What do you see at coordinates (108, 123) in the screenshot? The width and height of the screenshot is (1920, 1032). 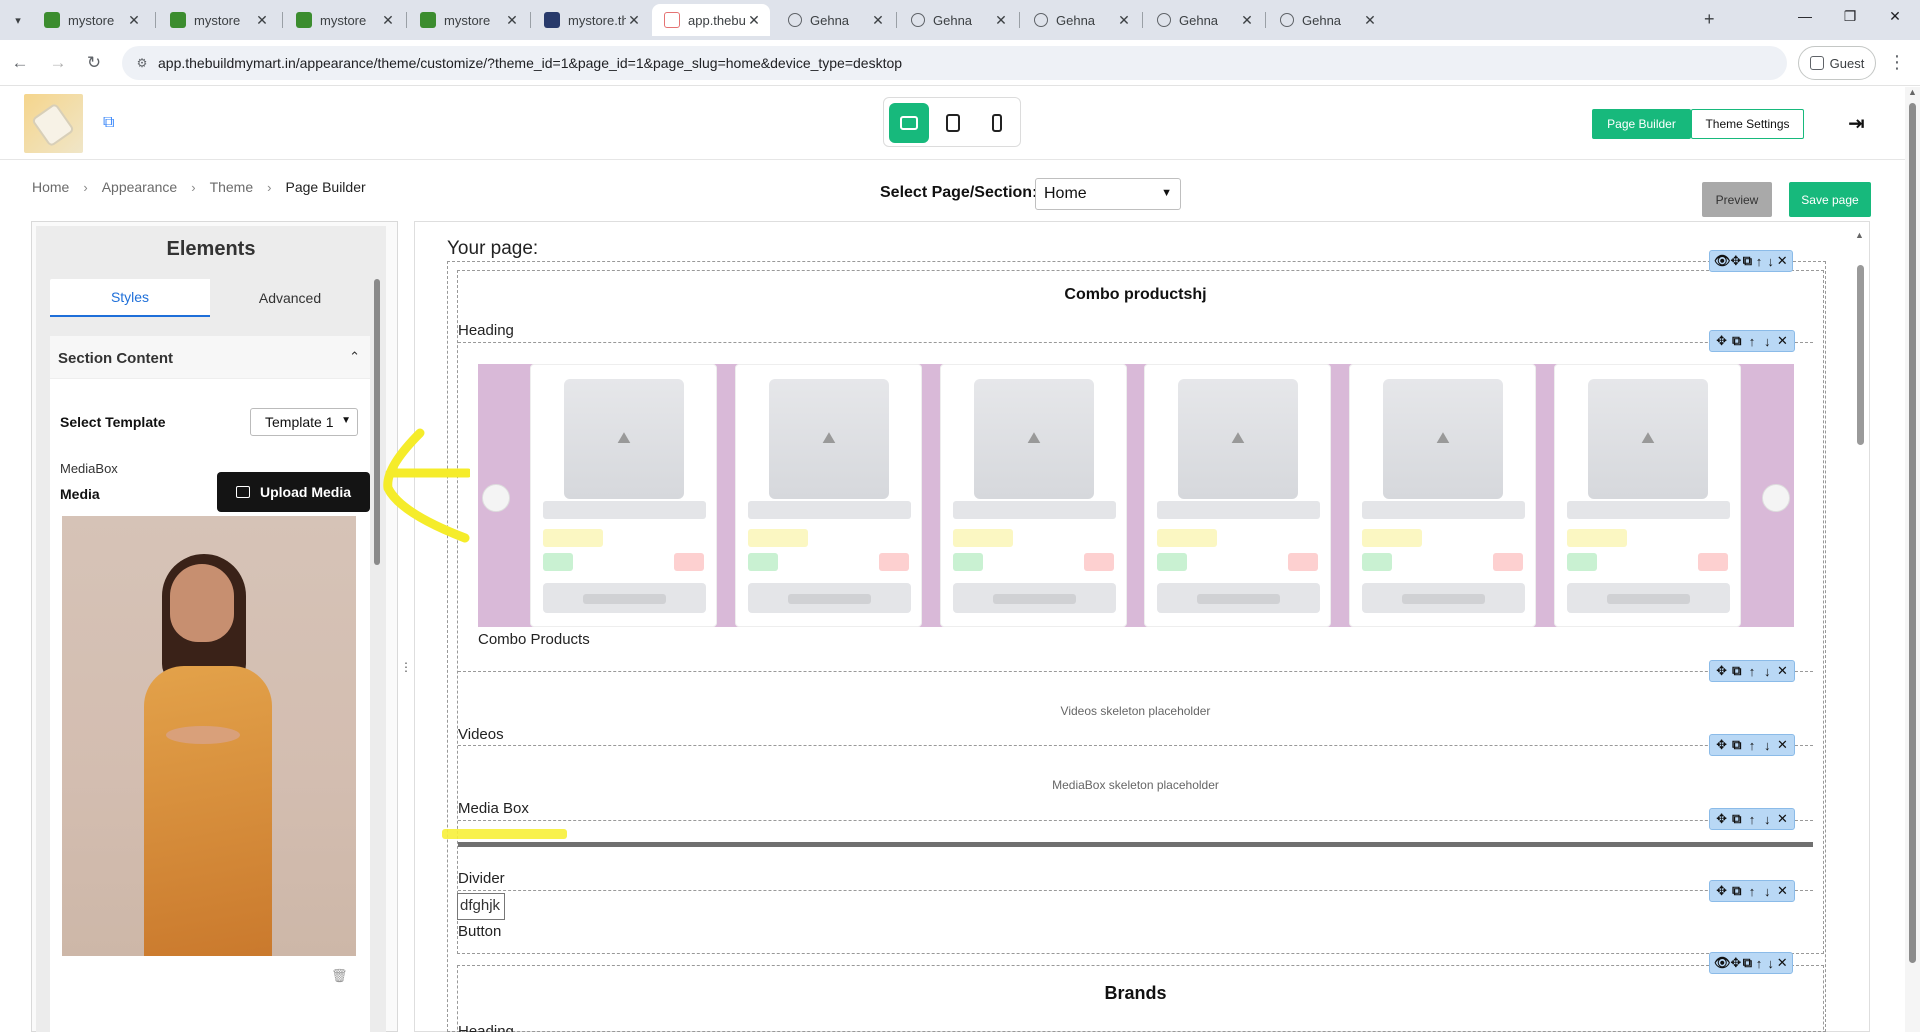 I see `external-link-icon: ⧉` at bounding box center [108, 123].